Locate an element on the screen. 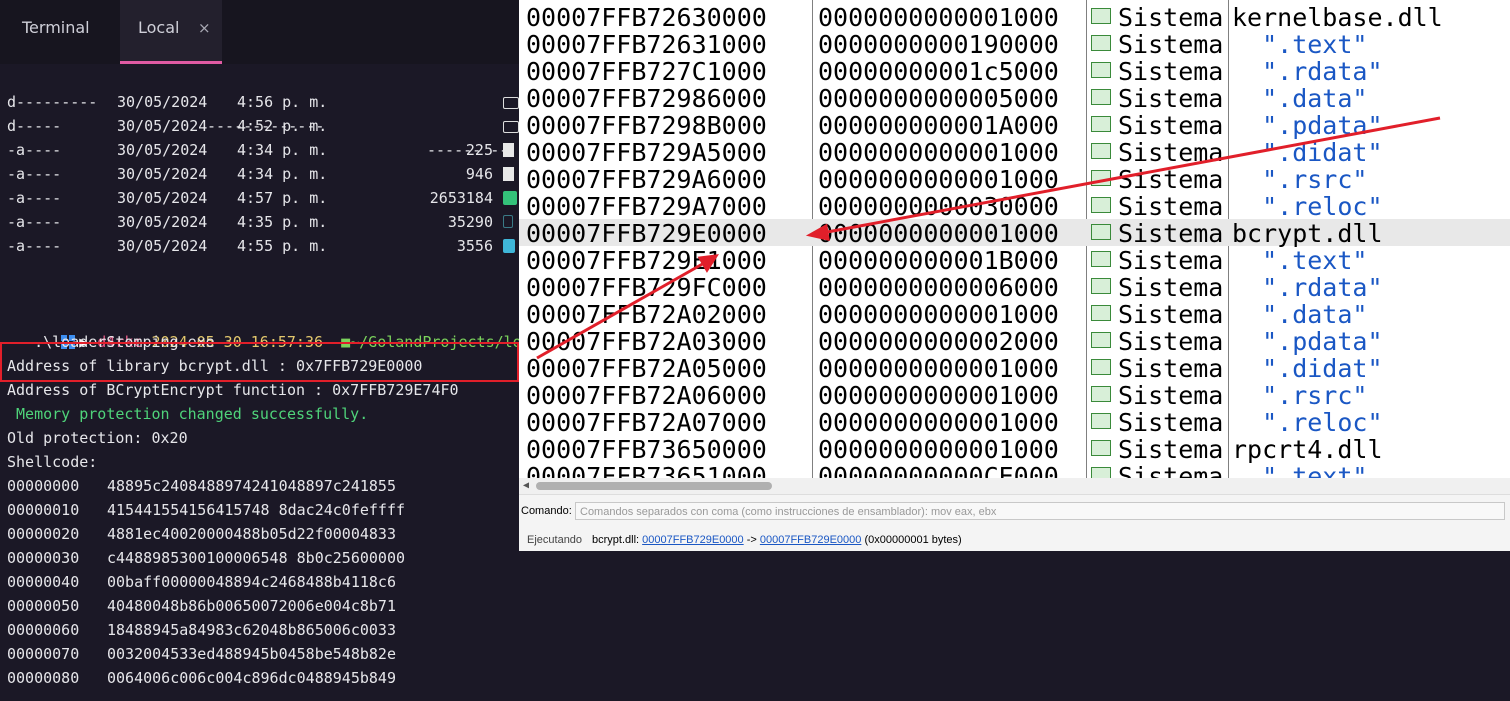 The width and height of the screenshot is (1510, 701). memory-address: 00007FFB72986000 is located at coordinates (646, 98).